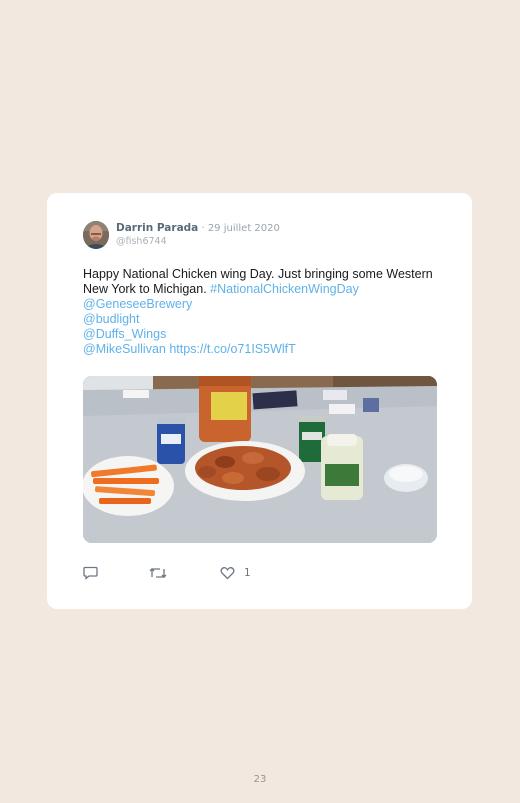 The image size is (520, 803). I want to click on author-name: Darrin Parada, so click(157, 228).